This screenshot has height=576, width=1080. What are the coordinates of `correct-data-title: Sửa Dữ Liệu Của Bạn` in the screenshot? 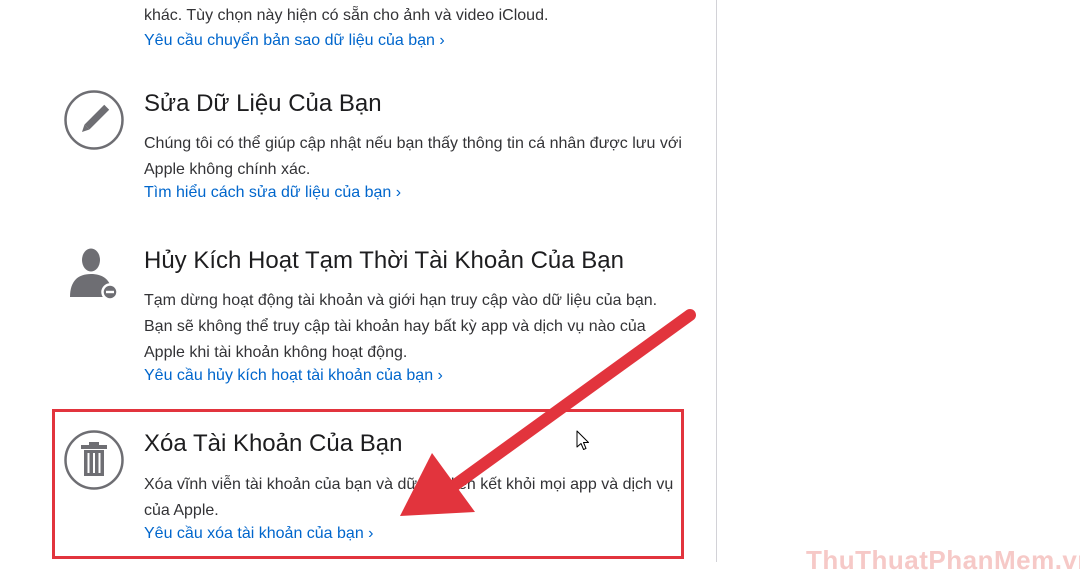 It's located at (263, 103).